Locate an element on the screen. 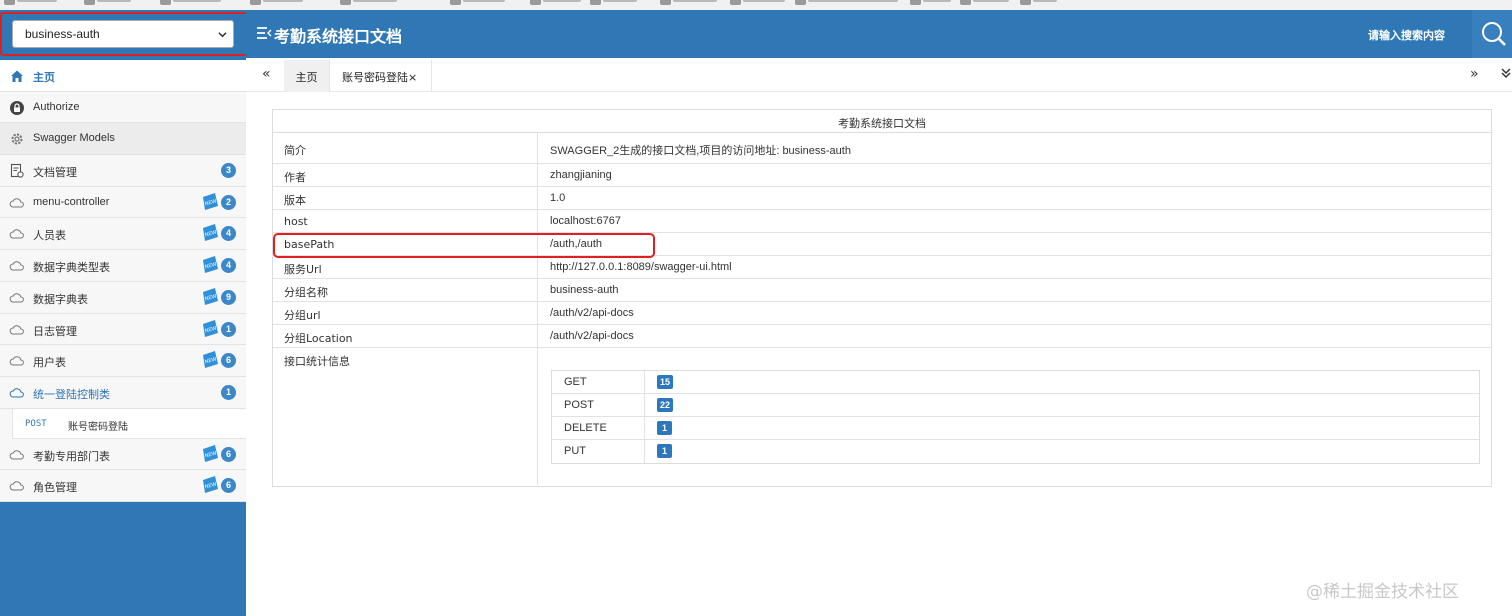 The width and height of the screenshot is (1512, 616). table-caption: 考勤系统接口文档 is located at coordinates (882, 121).